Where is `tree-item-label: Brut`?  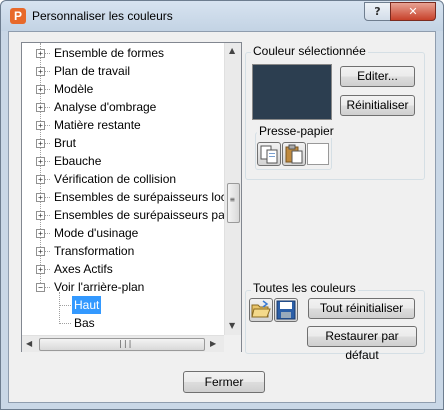 tree-item-label: Brut is located at coordinates (65, 143).